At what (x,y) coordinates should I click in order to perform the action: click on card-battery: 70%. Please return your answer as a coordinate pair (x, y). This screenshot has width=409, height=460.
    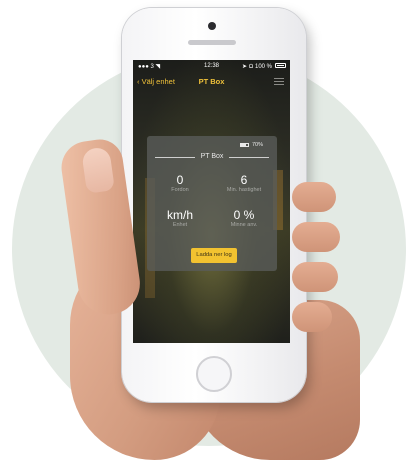
    Looking at the image, I should click on (251, 145).